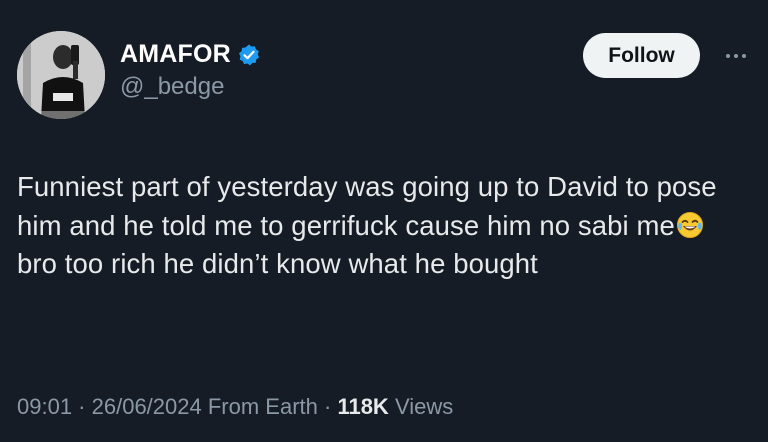 This screenshot has width=768, height=442. Describe the element at coordinates (249, 55) in the screenshot. I see `verified-badge-icon` at that location.